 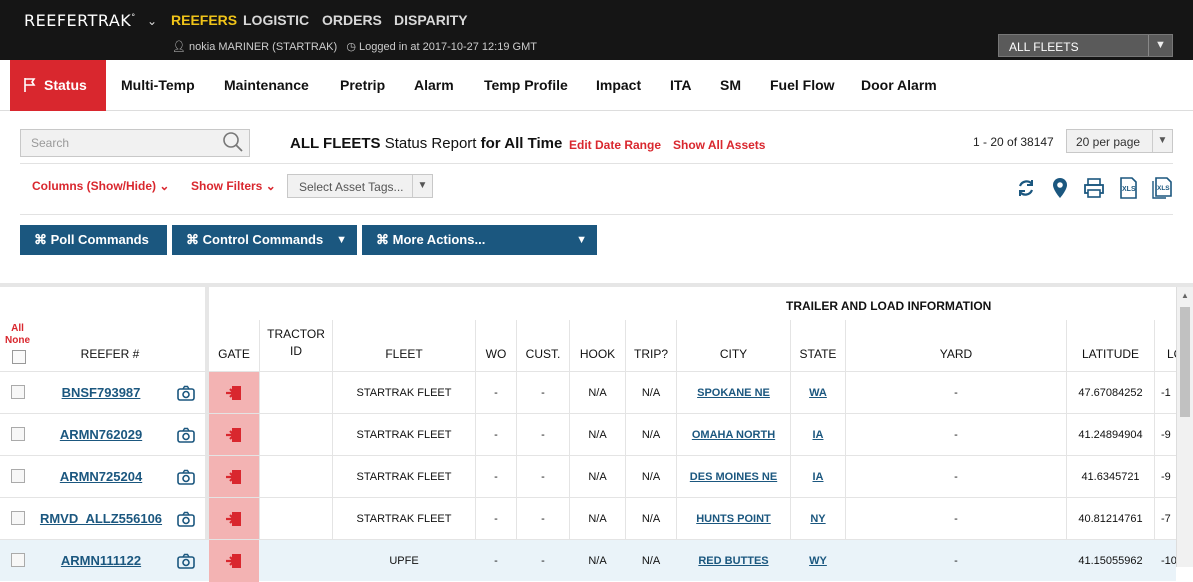 What do you see at coordinates (1085, 45) in the screenshot?
I see `fleet-select: ALL FLEETS ▼` at bounding box center [1085, 45].